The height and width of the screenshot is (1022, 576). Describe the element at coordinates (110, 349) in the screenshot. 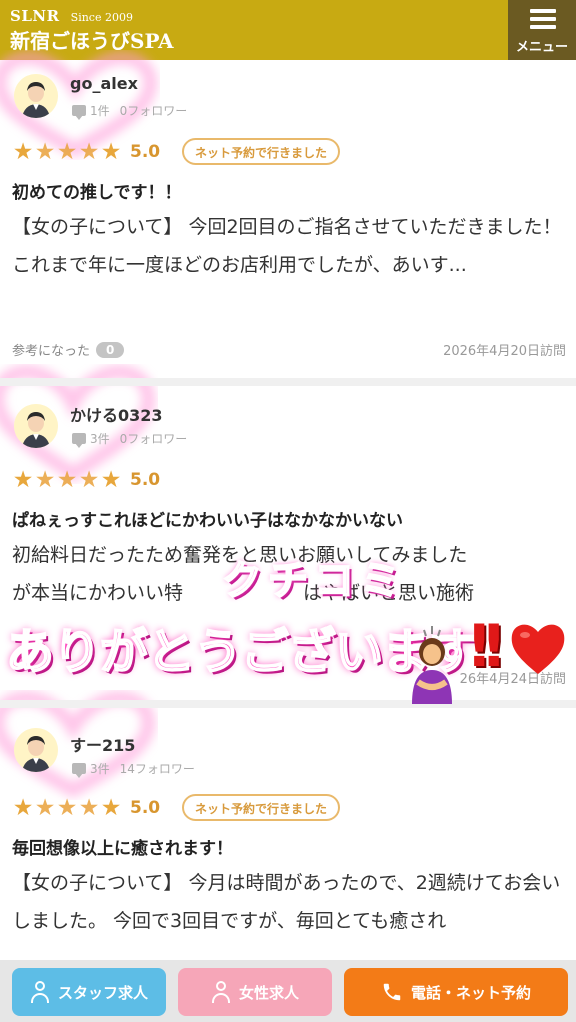

I see `helpful-count: 0` at that location.